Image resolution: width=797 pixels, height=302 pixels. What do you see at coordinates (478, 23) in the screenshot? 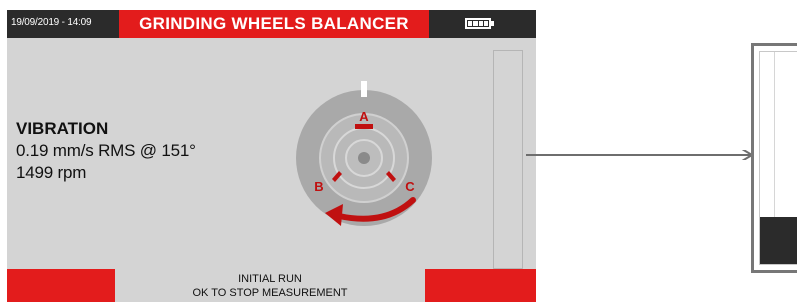
I see `battery-full-icon` at bounding box center [478, 23].